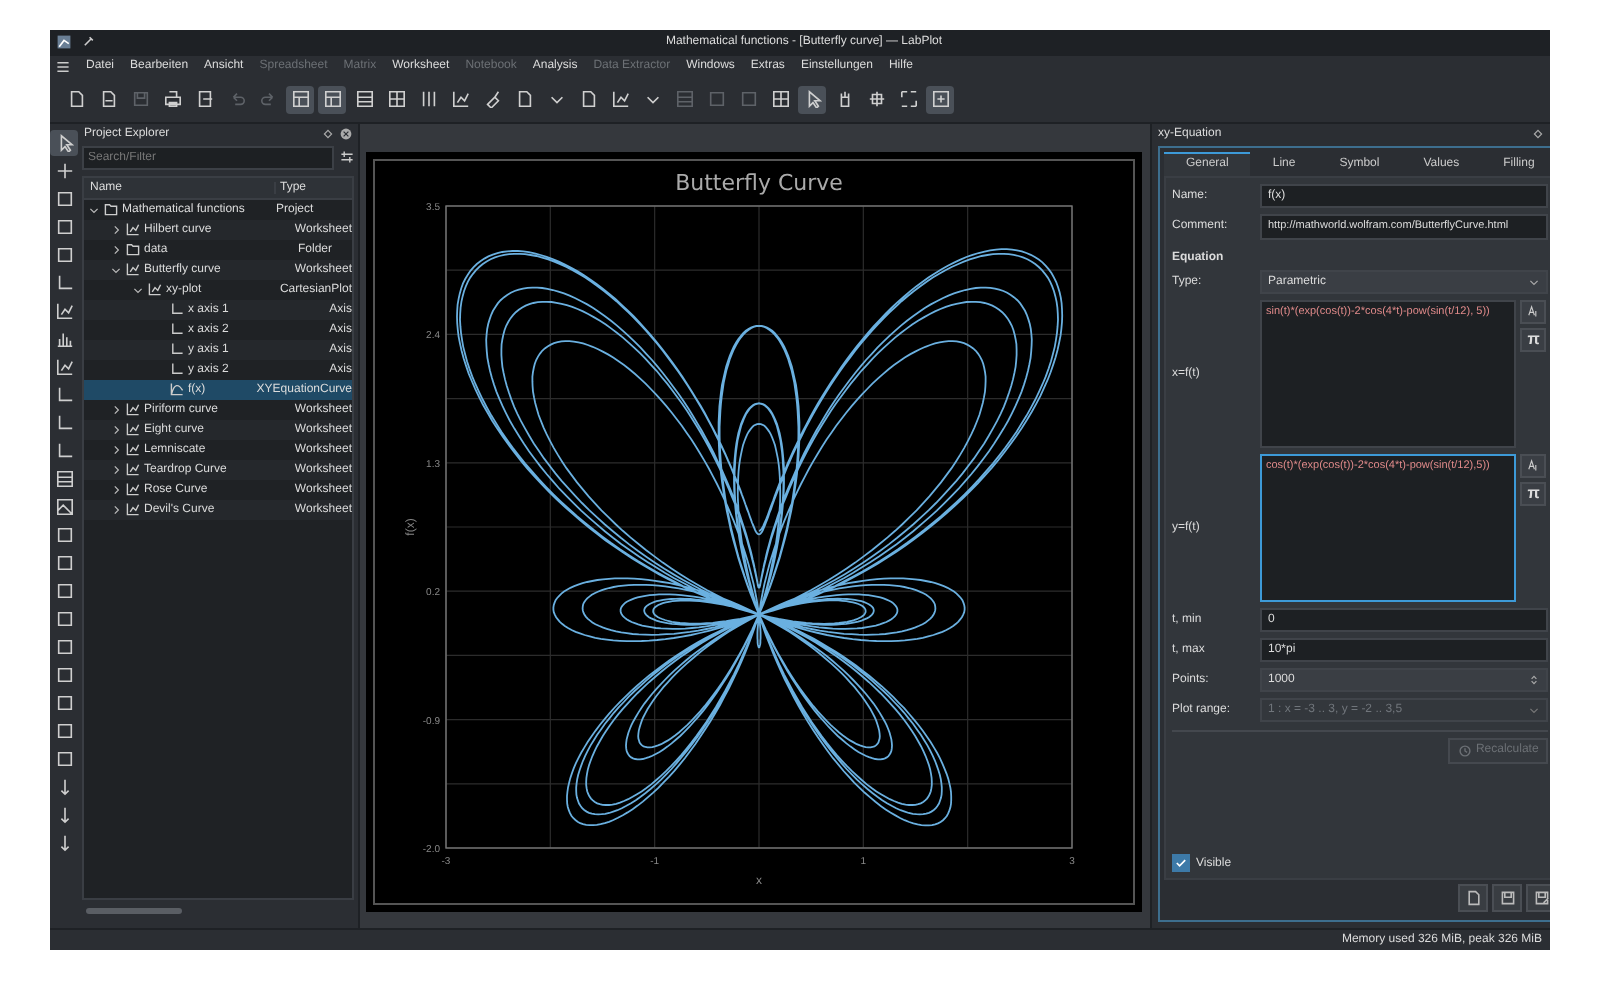  What do you see at coordinates (347, 157) in the screenshot?
I see `filter-icon` at bounding box center [347, 157].